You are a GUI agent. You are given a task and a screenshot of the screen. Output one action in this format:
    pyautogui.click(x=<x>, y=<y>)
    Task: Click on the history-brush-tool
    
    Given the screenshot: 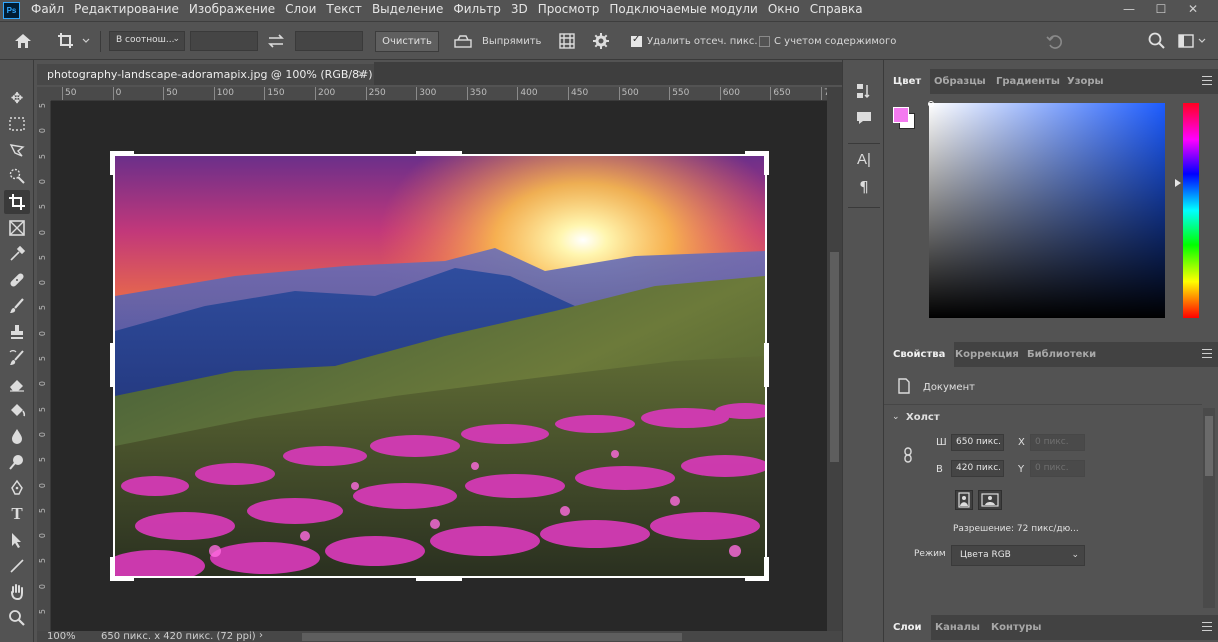 What is the action you would take?
    pyautogui.click(x=17, y=358)
    